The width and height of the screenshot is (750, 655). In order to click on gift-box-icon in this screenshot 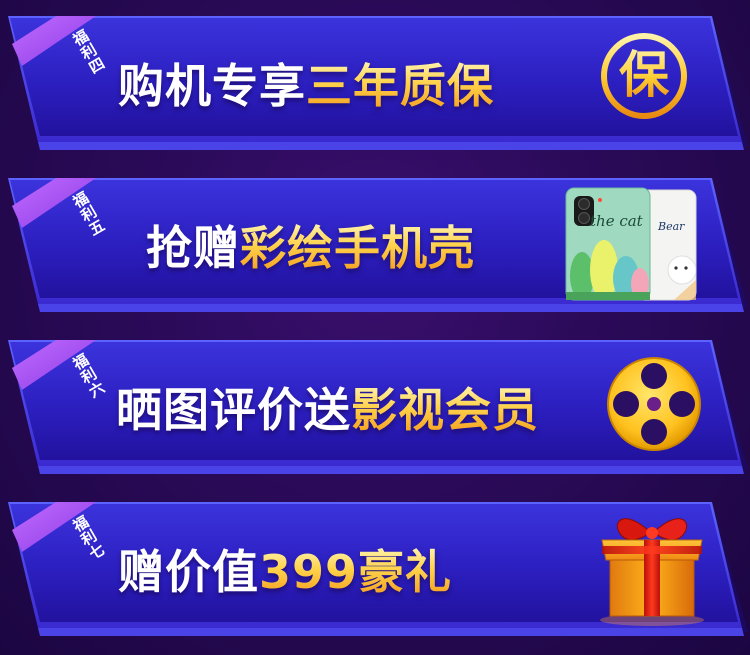, I will do `click(652, 568)`.